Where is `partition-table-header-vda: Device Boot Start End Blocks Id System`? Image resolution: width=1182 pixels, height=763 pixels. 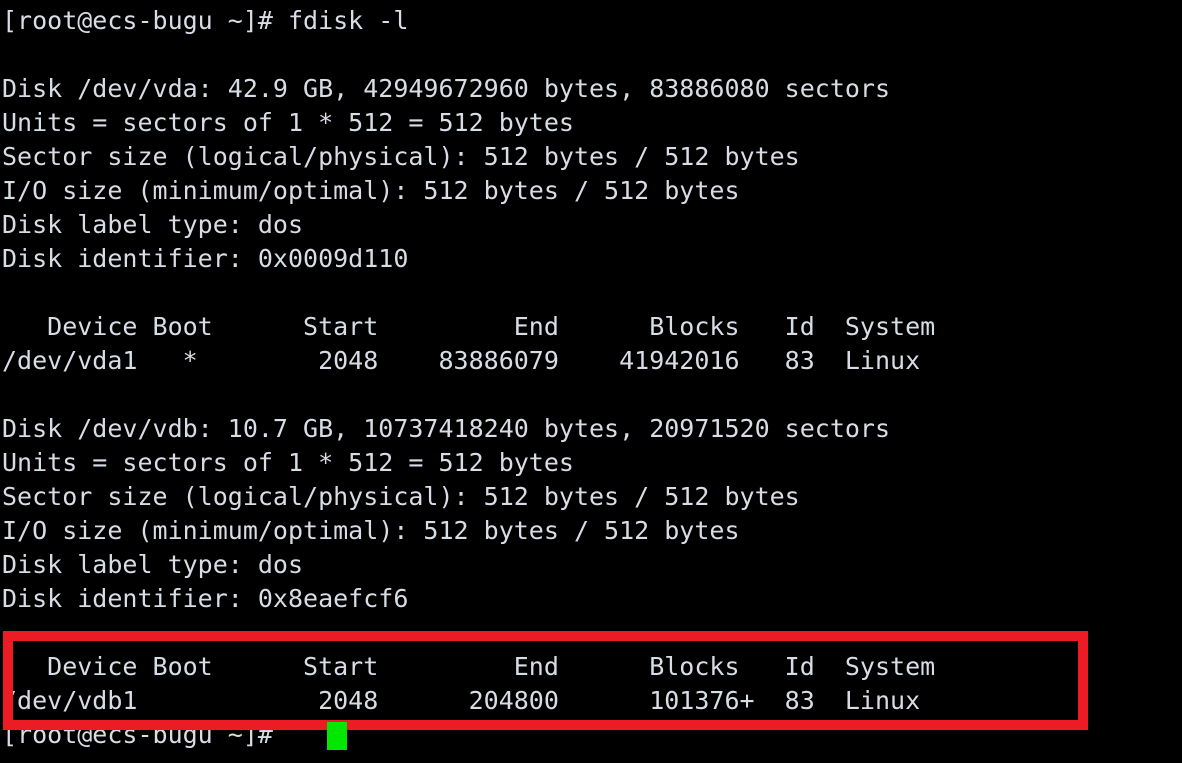
partition-table-header-vda: Device Boot Start End Blocks Id System is located at coordinates (469, 326).